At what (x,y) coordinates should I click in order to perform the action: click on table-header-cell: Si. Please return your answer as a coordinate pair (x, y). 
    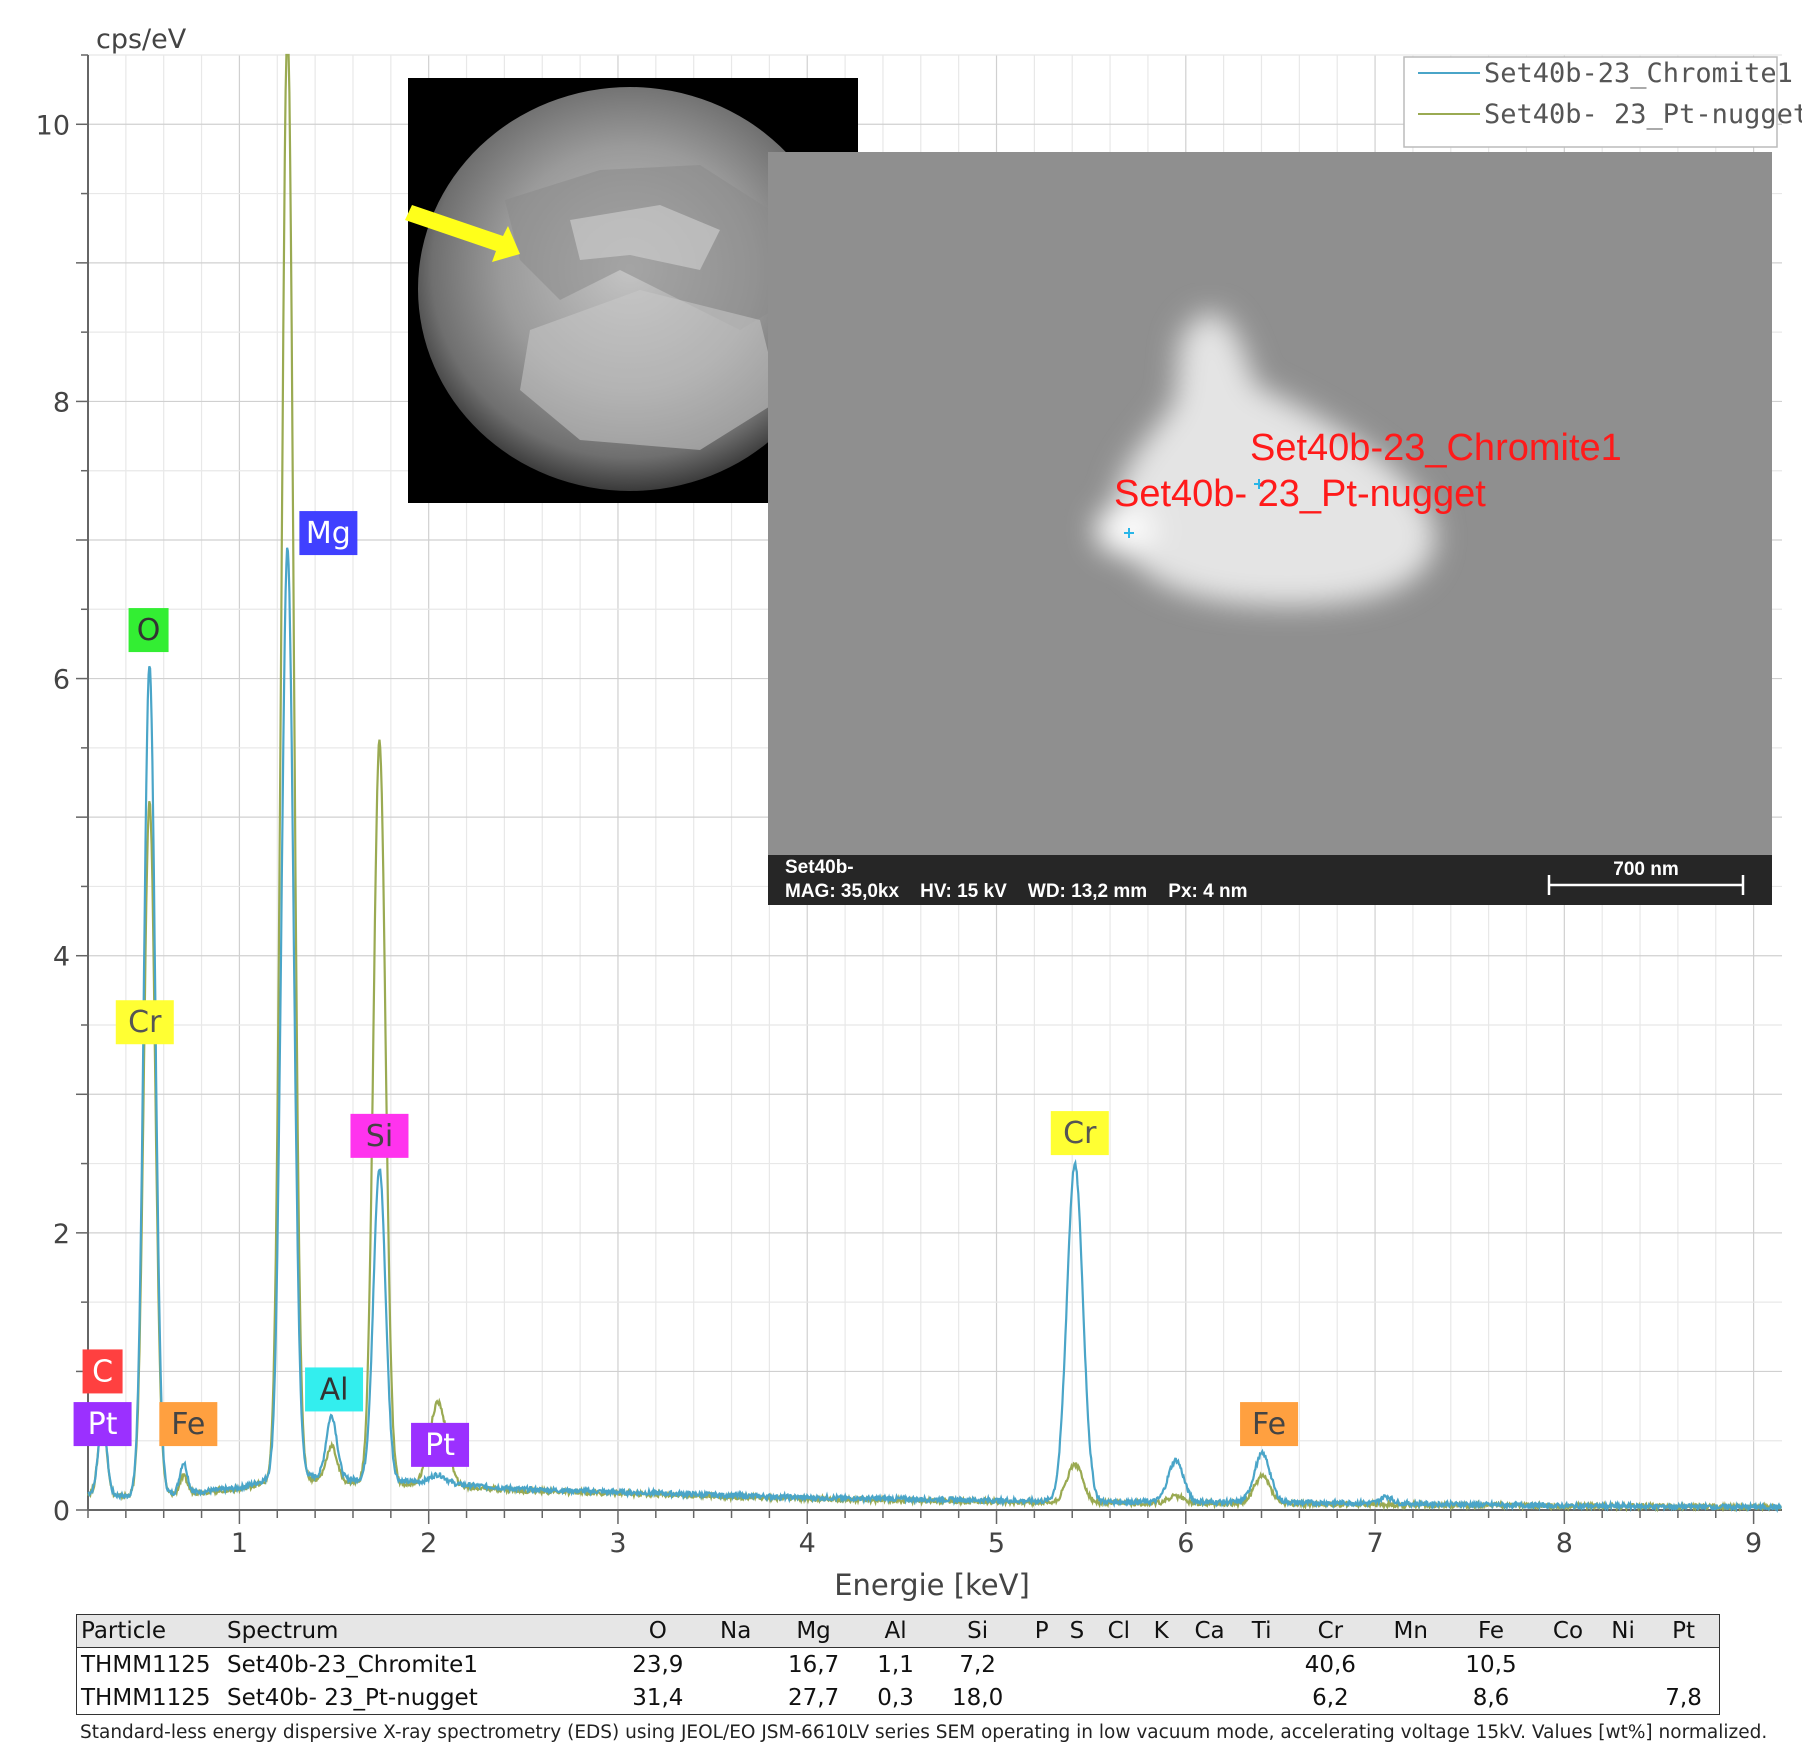
    Looking at the image, I should click on (977, 1631).